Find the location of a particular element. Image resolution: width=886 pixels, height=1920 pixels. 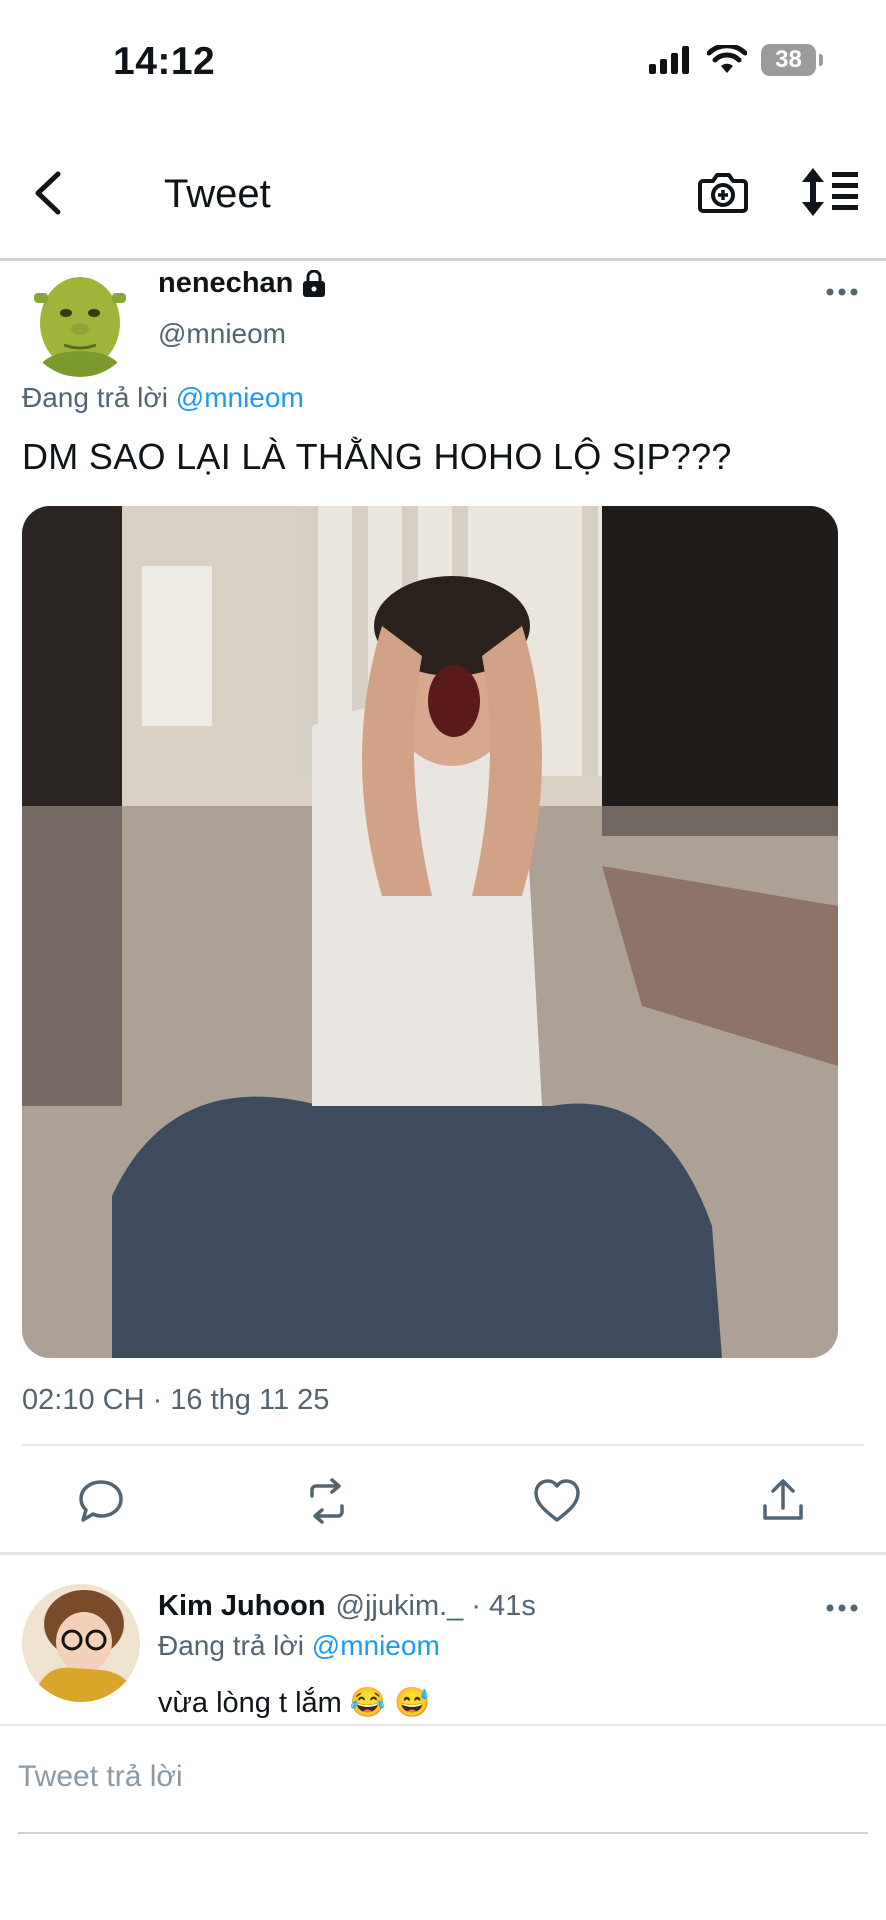

tweet-timestamp: 02:10 CH · 16 thg 11 25 is located at coordinates (176, 1400).